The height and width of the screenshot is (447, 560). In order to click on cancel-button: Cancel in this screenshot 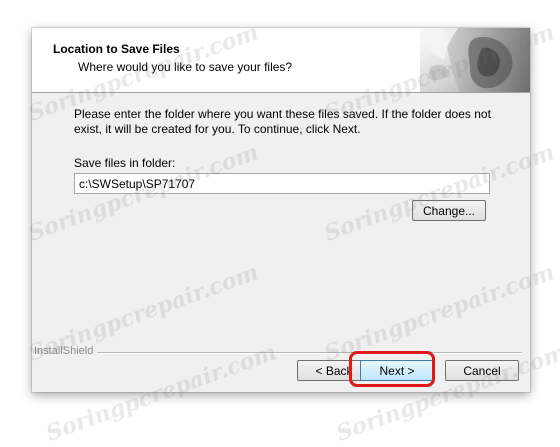, I will do `click(482, 370)`.